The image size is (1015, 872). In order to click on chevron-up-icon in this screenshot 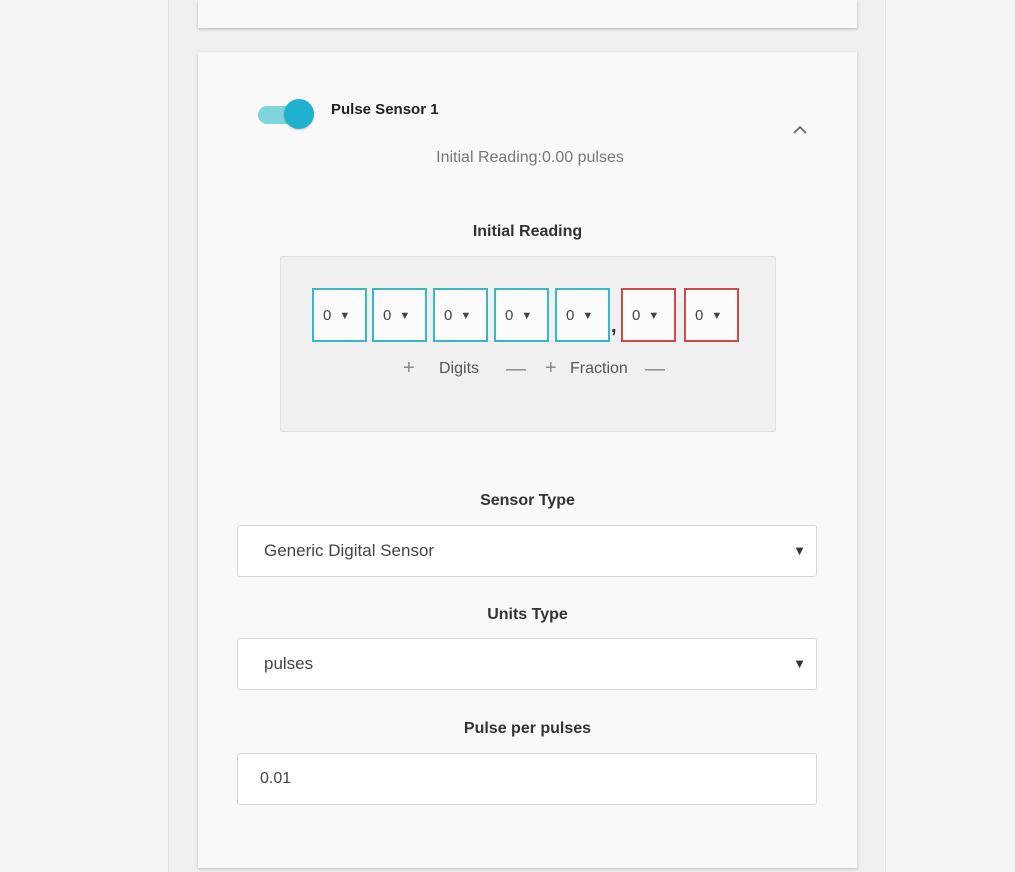, I will do `click(800, 129)`.